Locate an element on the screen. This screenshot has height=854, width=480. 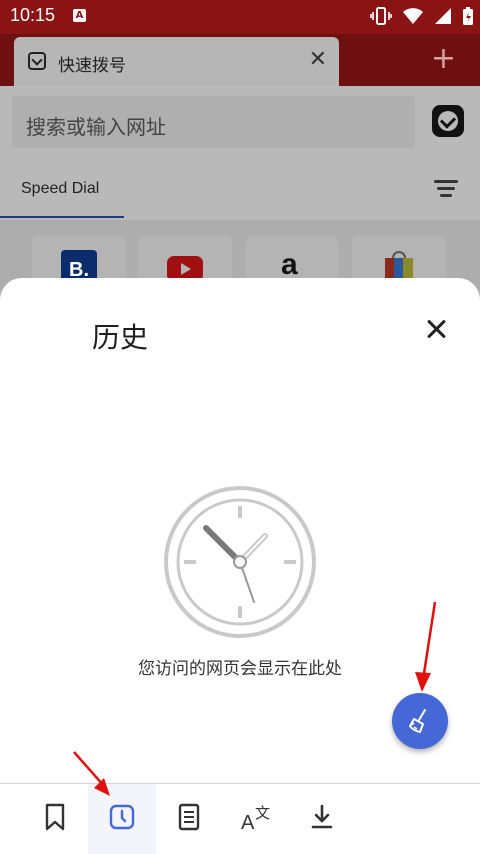
empty-state-message: 您访问的网页会显示在此处 is located at coordinates (240, 669).